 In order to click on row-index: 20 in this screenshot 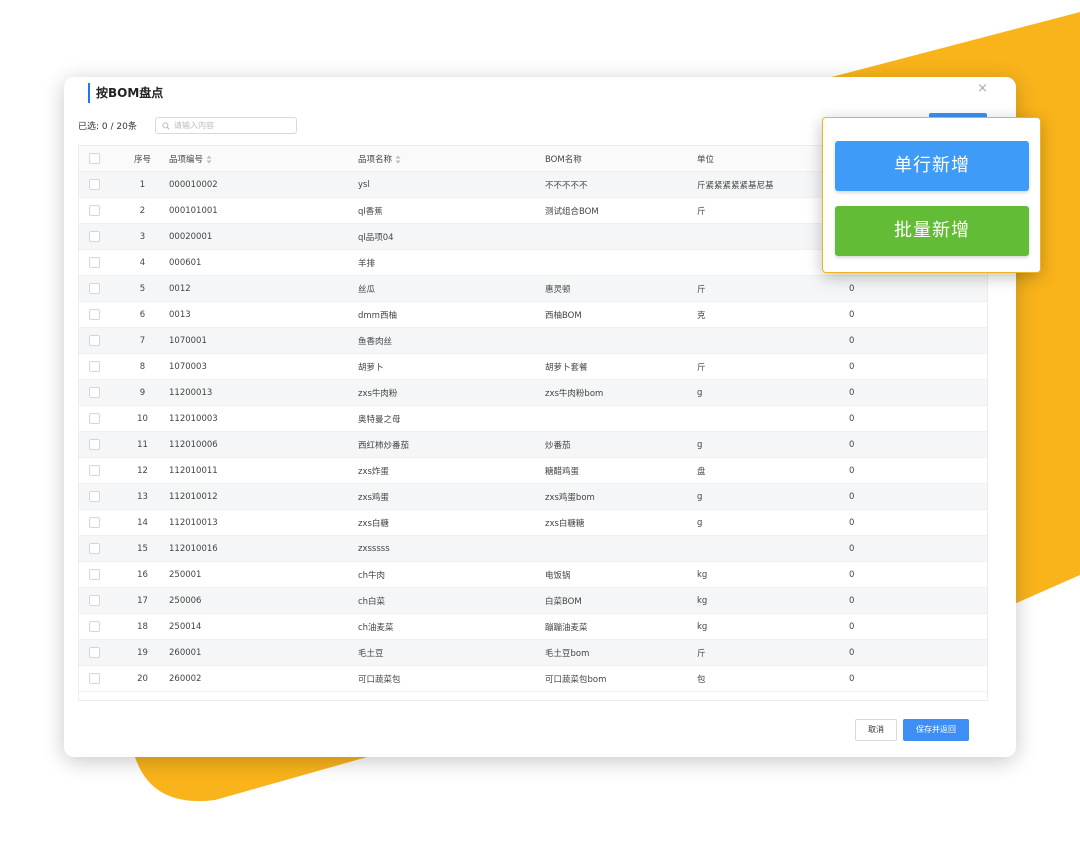, I will do `click(142, 678)`.